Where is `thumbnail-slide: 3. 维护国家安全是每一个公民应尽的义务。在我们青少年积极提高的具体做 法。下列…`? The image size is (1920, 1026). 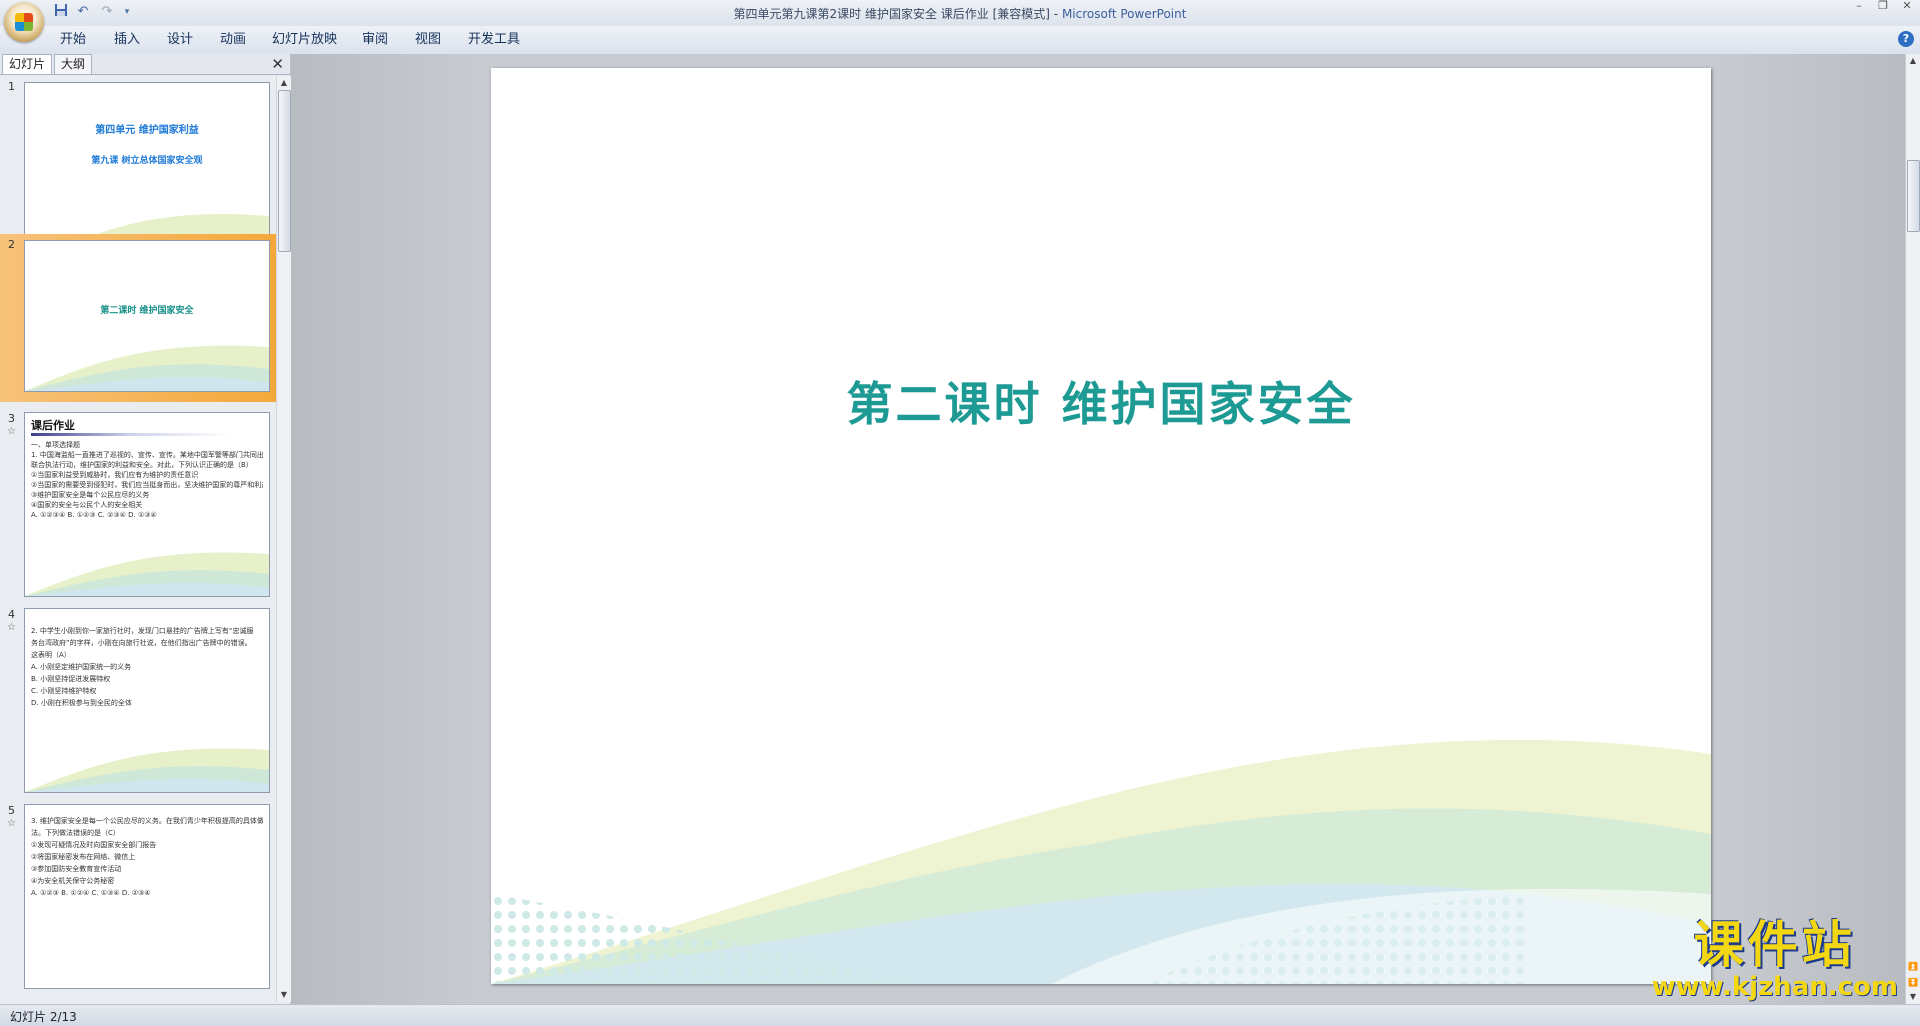
thumbnail-slide: 3. 维护国家安全是每一个公民应尽的义务。在我们青少年积极提高的具体做 法。下列… is located at coordinates (147, 896).